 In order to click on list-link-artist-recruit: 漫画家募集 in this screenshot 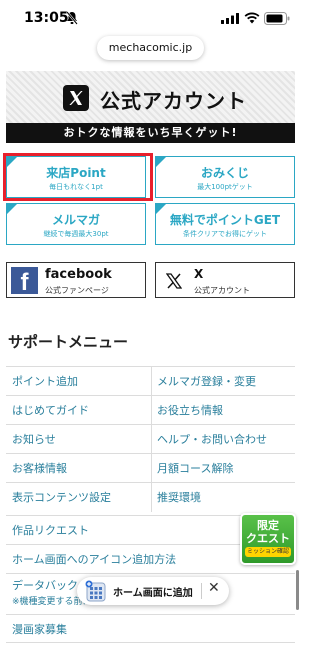, I will do `click(150, 628)`.